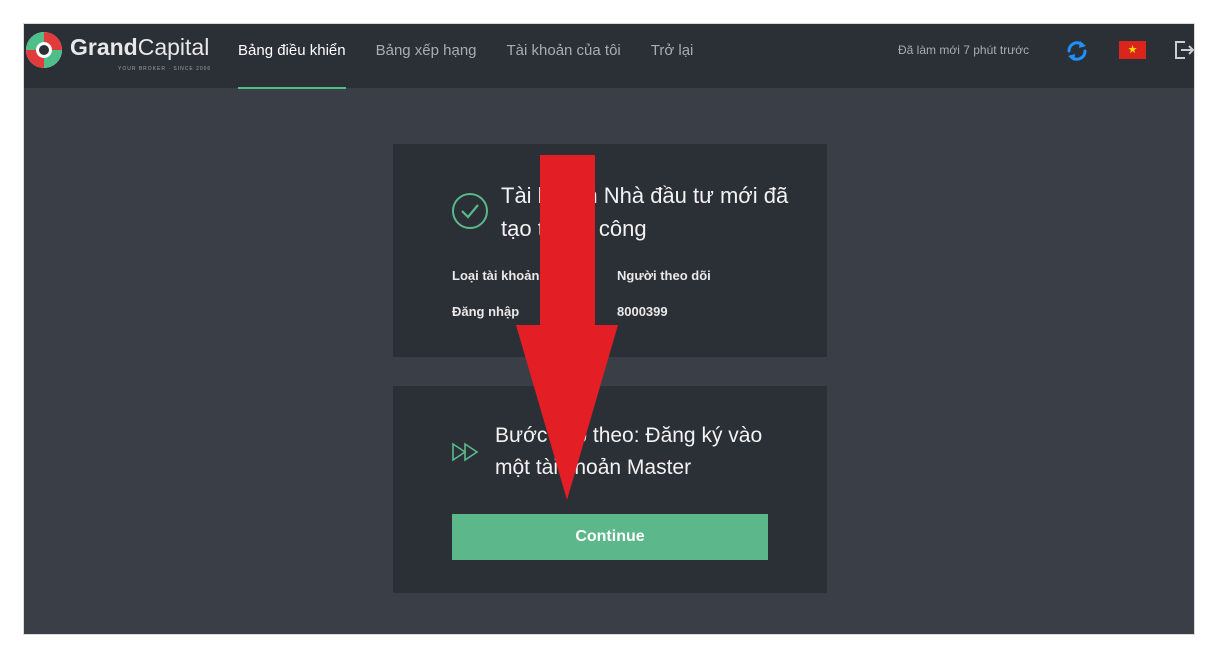 The image size is (1208, 650). I want to click on refresh-status-text: Đã làm mới 7 phút trước, so click(964, 50).